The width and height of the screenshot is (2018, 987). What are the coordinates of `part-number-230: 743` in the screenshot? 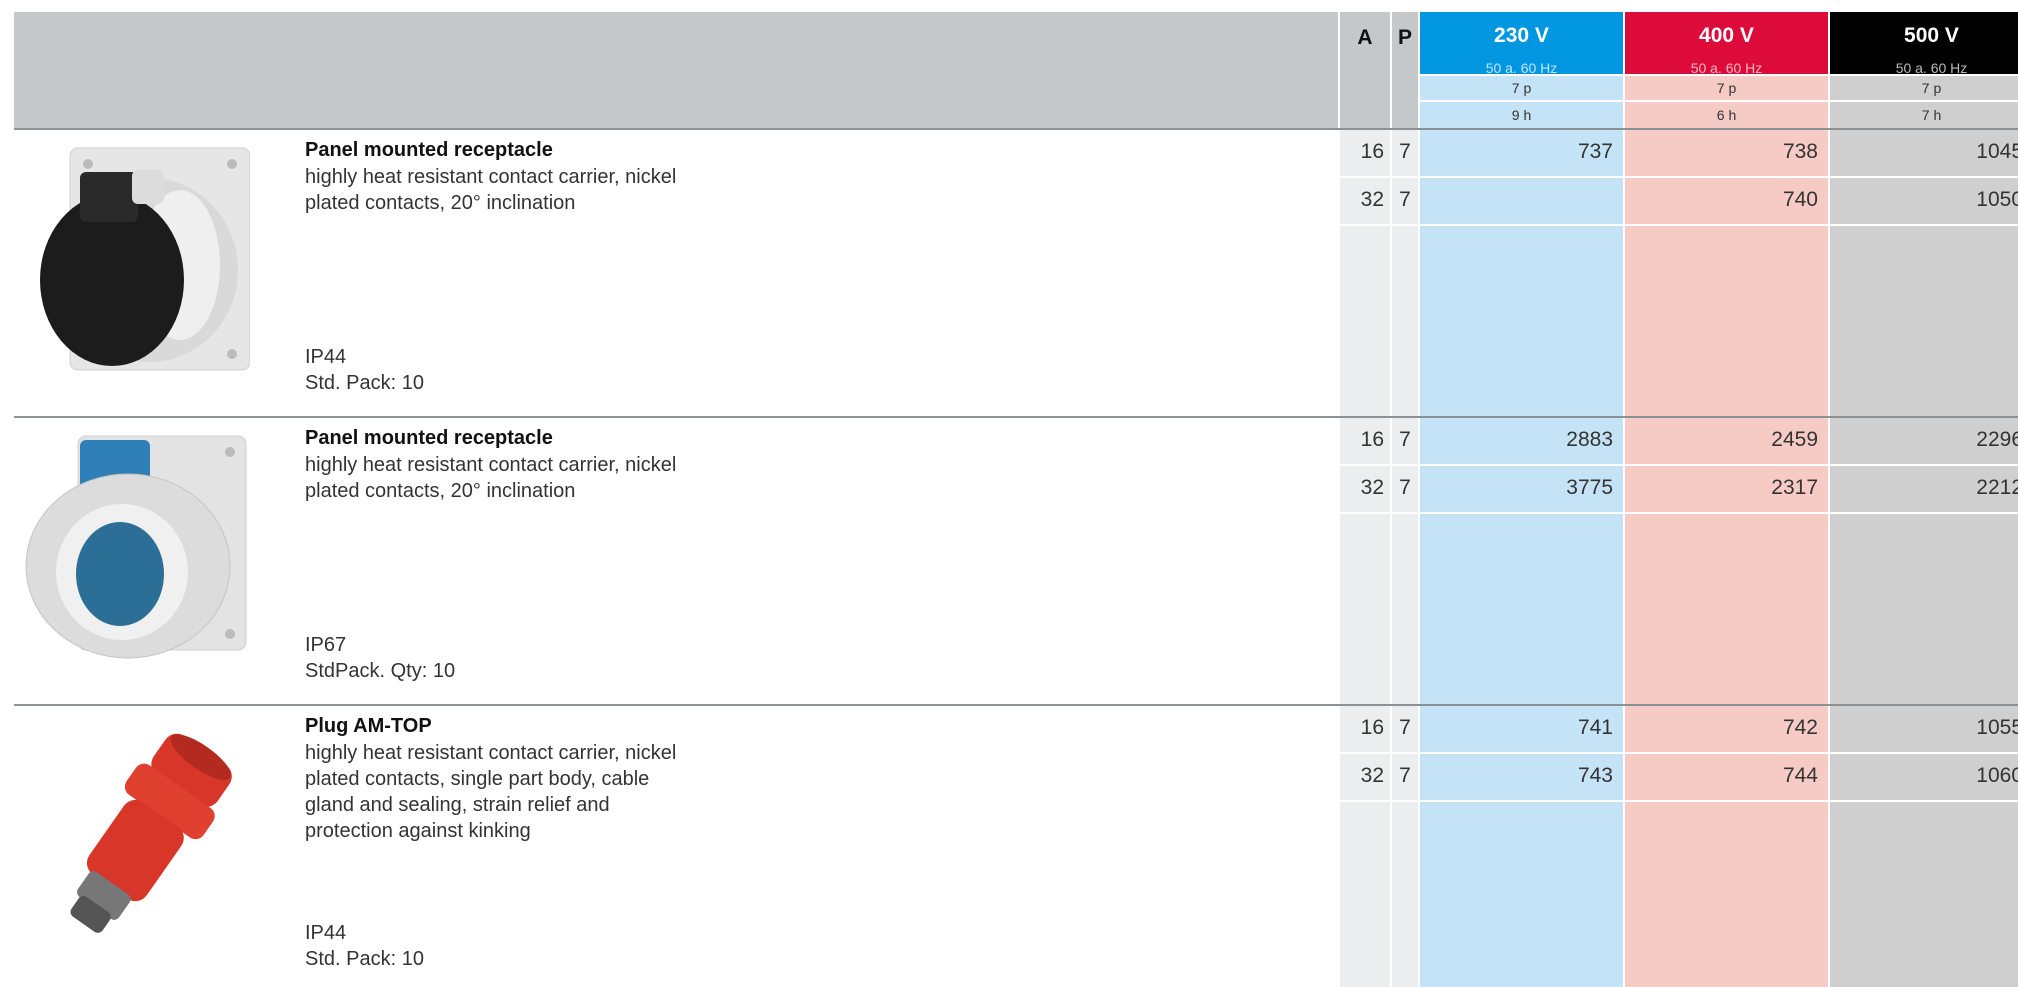 It's located at (1521, 776).